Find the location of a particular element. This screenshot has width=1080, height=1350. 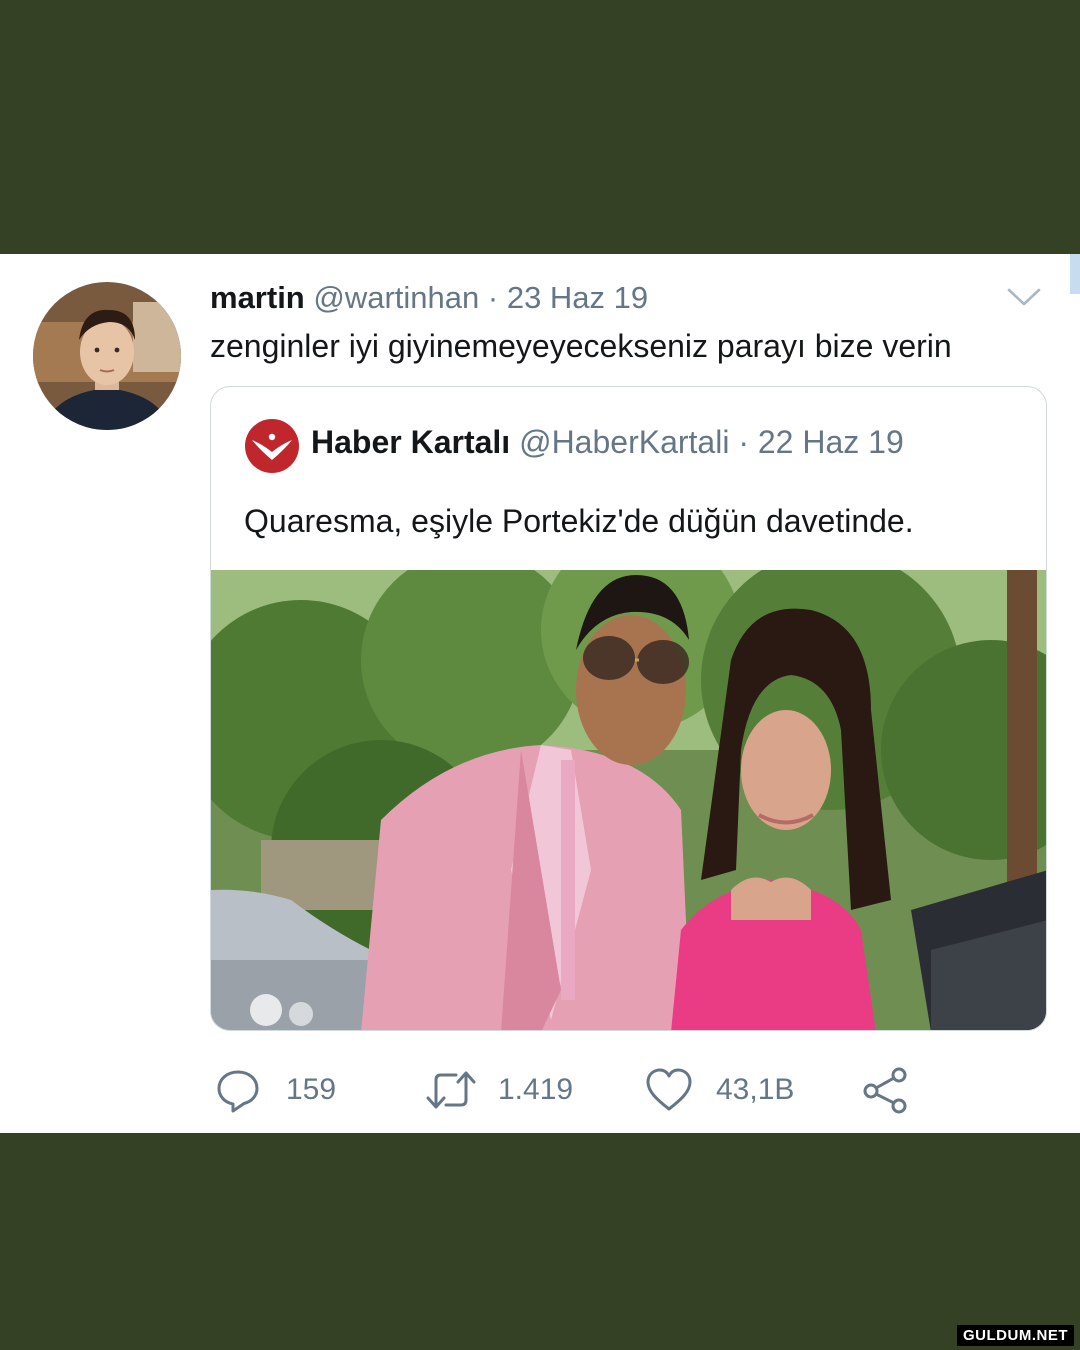

quoted-user-handle: @HaberKartali is located at coordinates (624, 442).